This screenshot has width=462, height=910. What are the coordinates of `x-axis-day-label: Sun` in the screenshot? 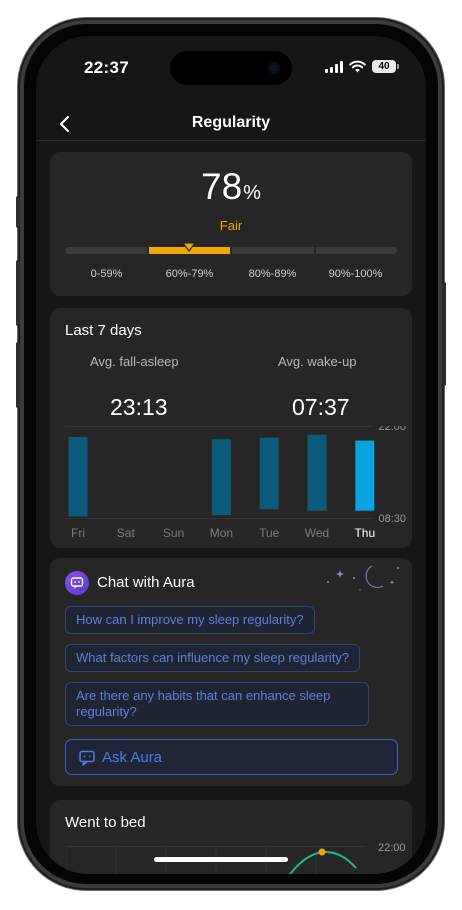 It's located at (173, 533).